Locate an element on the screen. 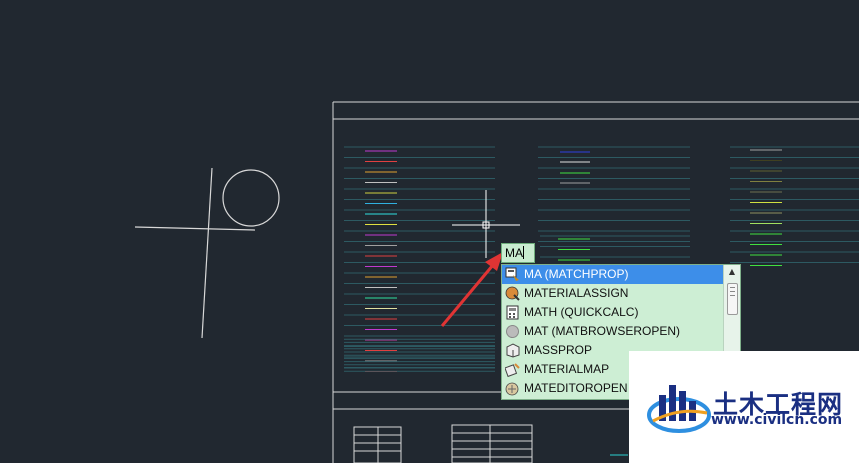 This screenshot has height=463, width=859. autocomplete-item-label: MATERIALASSIGN is located at coordinates (576, 293).